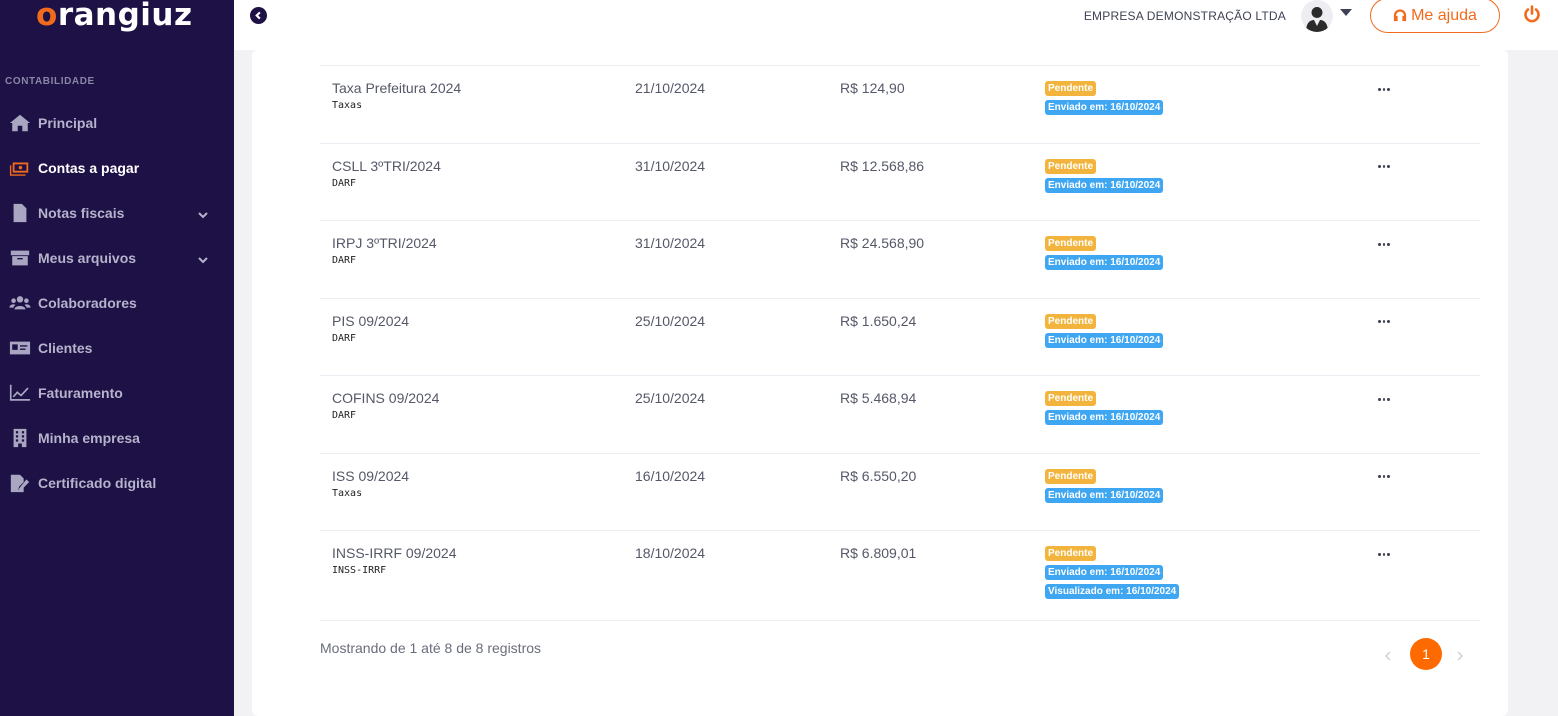  I want to click on sidebar-item-certificado-digital: Certificado digital, so click(117, 482).